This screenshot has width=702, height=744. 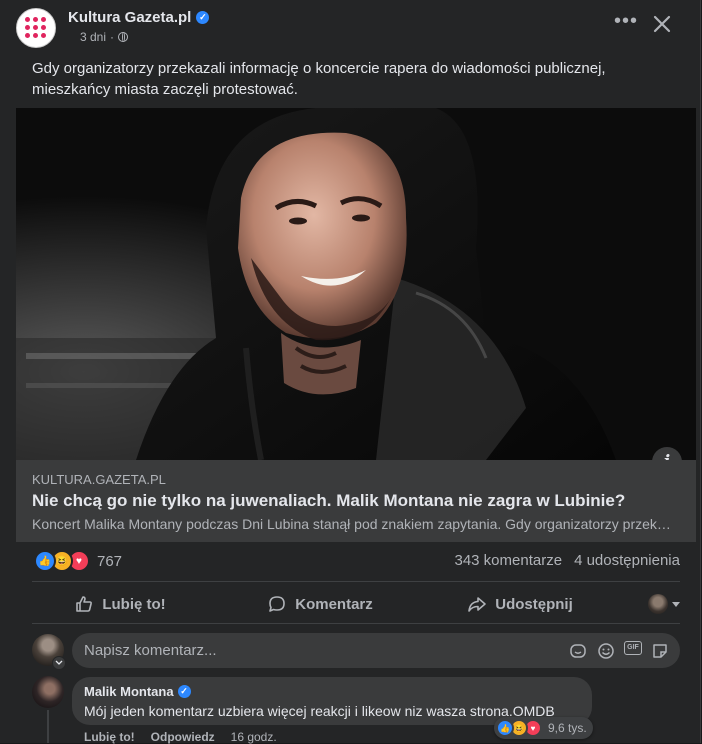 I want to click on close-icon, so click(x=662, y=24).